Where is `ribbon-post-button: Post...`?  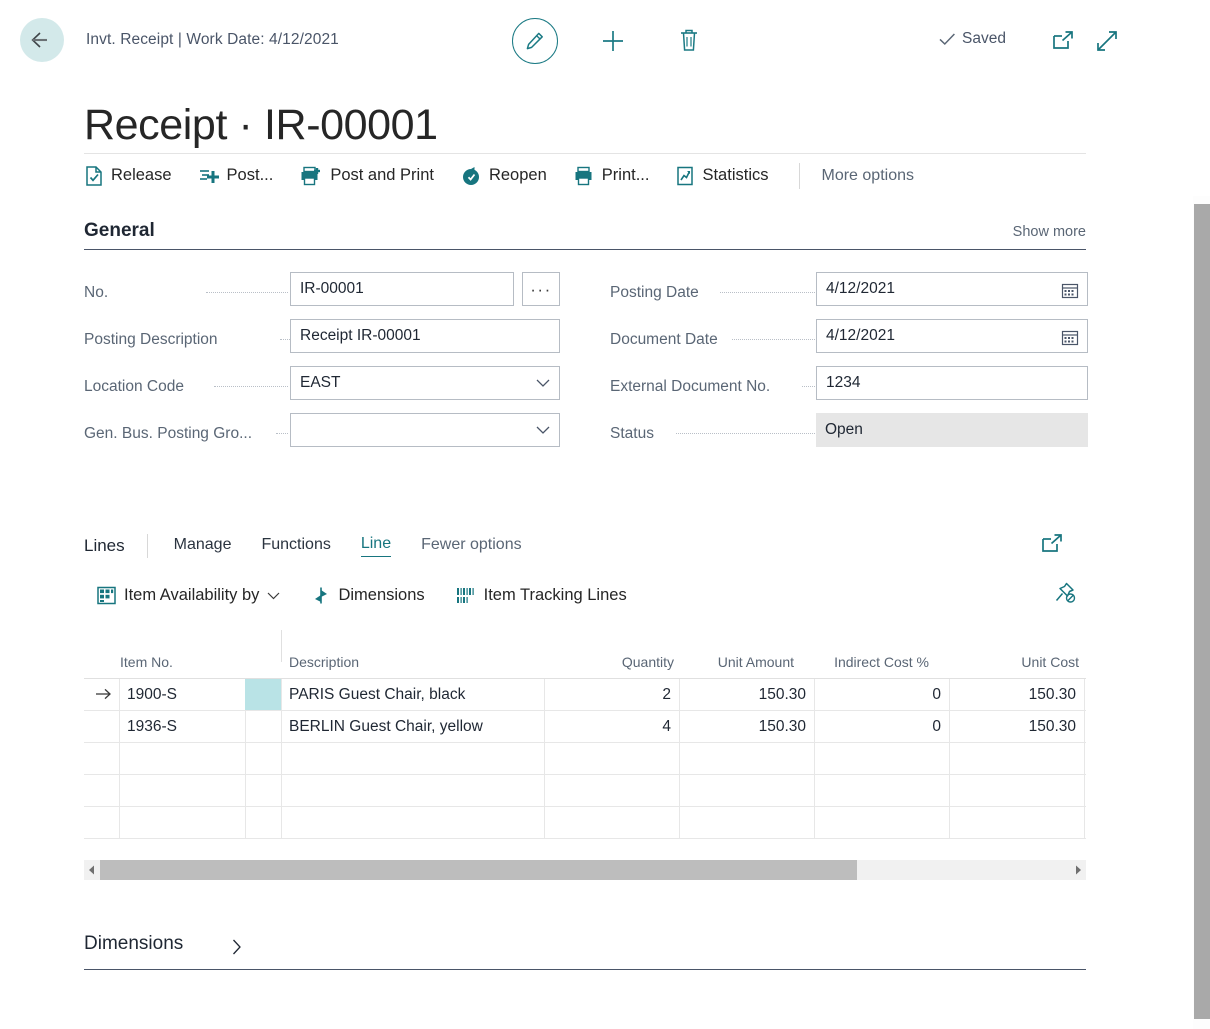 ribbon-post-button: Post... is located at coordinates (235, 176).